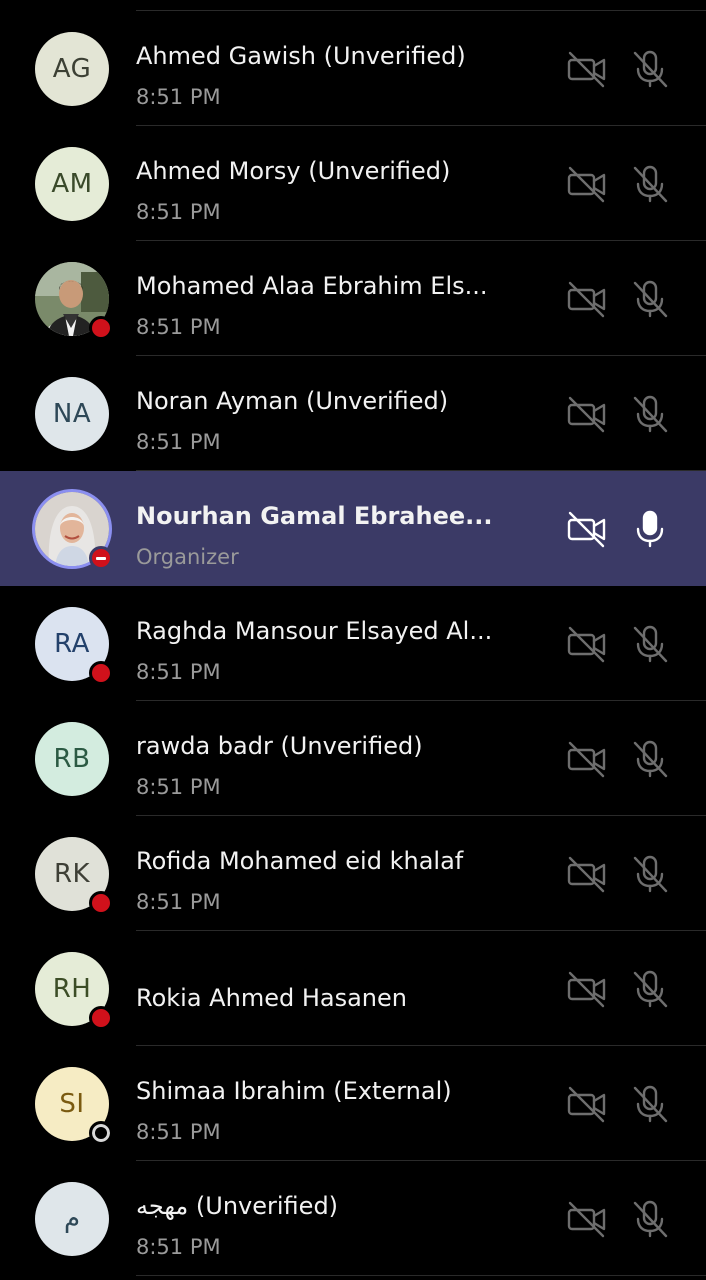 The height and width of the screenshot is (1280, 706). I want to click on avatar-initials: SI, so click(72, 1104).